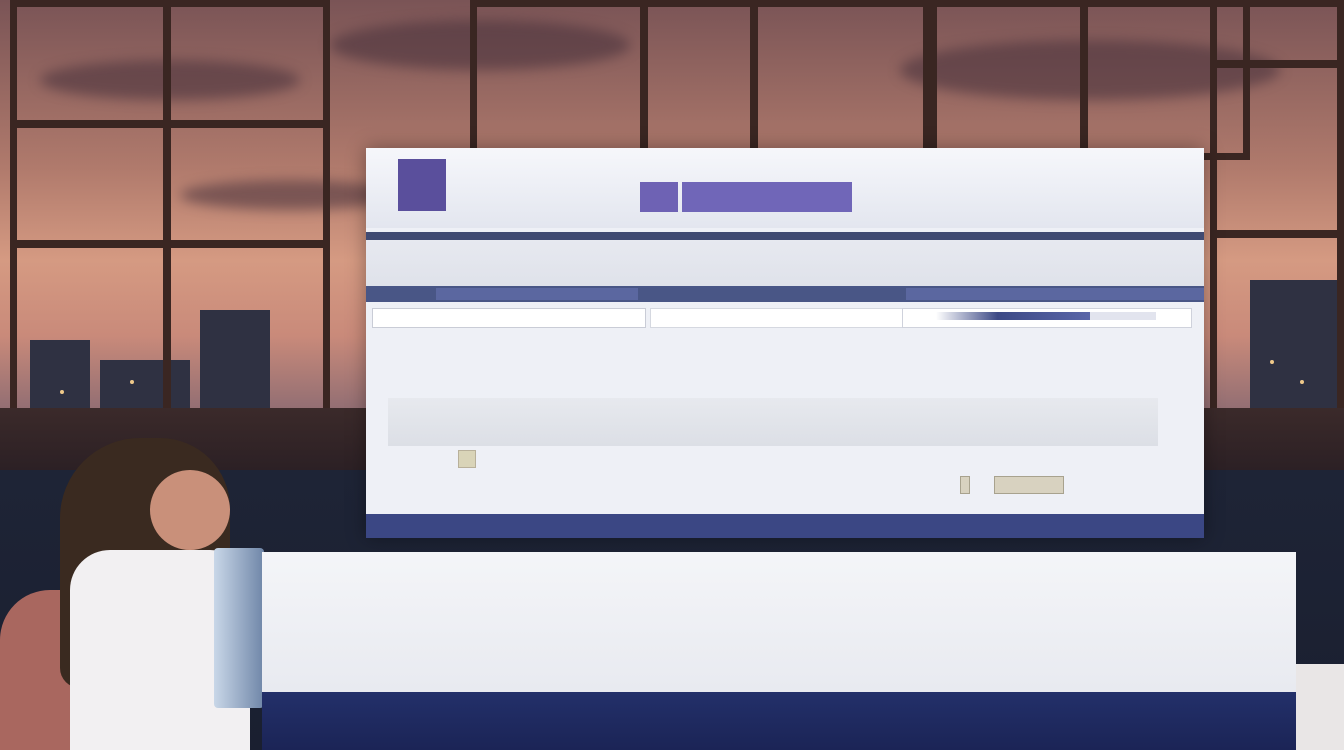 This screenshot has width=1344, height=750. I want to click on progress-bar, so click(1046, 316).